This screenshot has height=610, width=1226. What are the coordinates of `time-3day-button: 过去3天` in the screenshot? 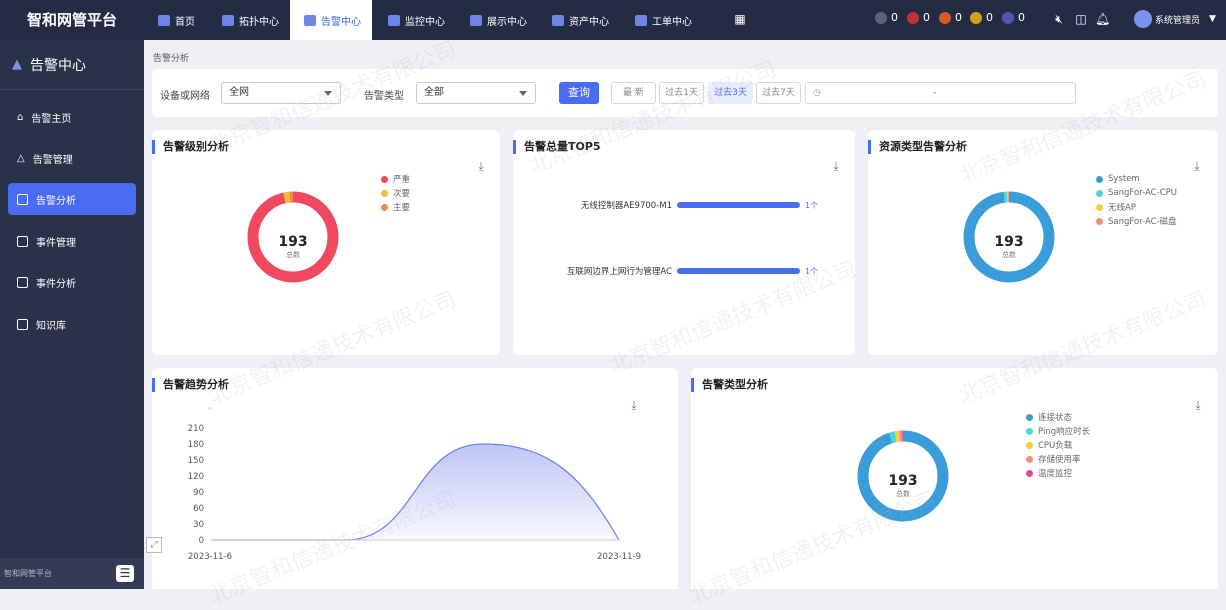 It's located at (730, 93).